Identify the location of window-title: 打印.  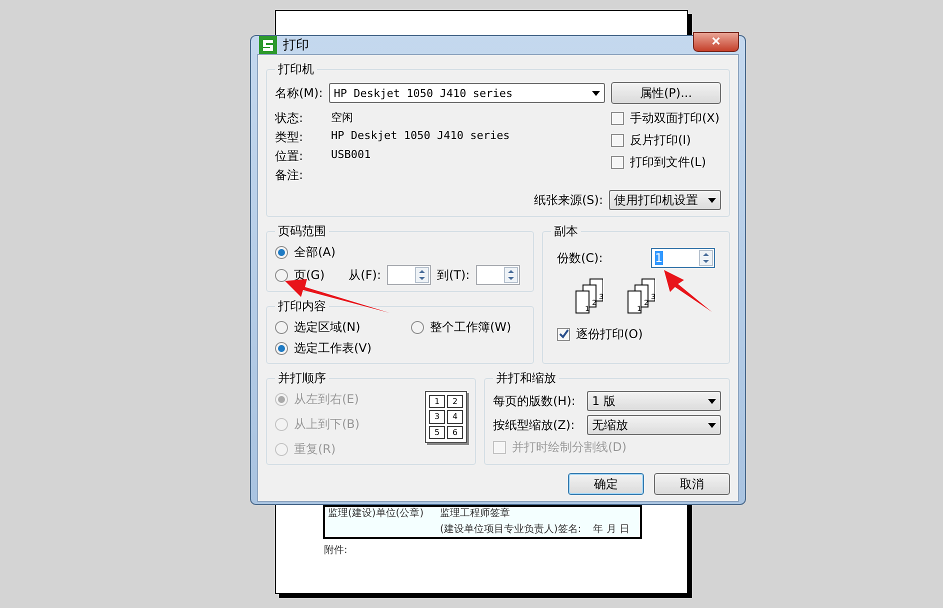
(296, 45).